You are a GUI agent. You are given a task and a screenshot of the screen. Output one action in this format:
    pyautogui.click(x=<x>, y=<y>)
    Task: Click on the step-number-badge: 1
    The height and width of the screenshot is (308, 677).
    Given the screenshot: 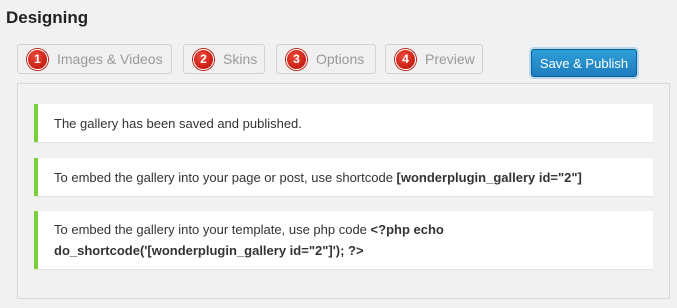 What is the action you would take?
    pyautogui.click(x=37, y=59)
    